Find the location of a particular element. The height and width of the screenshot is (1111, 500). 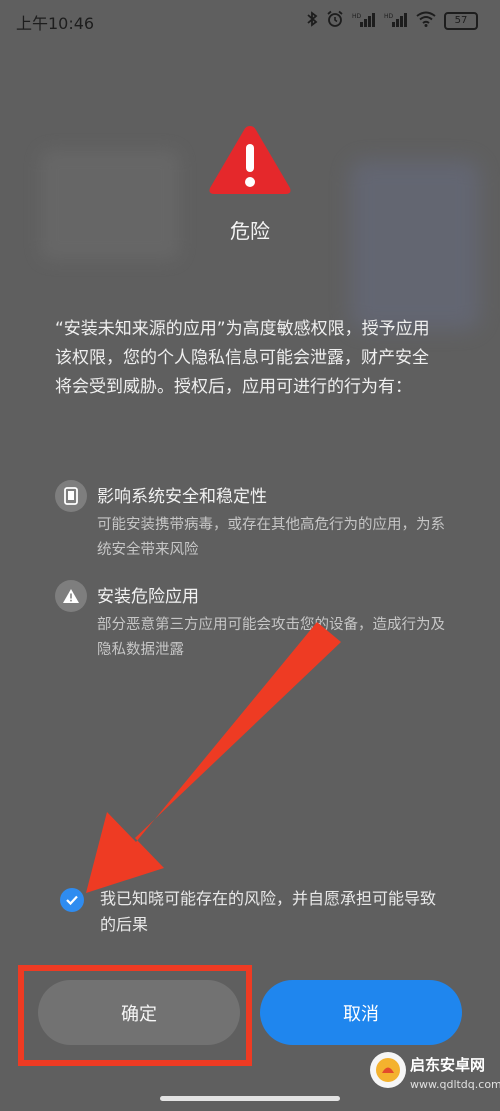

risk-description: 部分恶意第三方应用可能会攻击您的设备，造成行为及隐私数据泄露 is located at coordinates (271, 637).